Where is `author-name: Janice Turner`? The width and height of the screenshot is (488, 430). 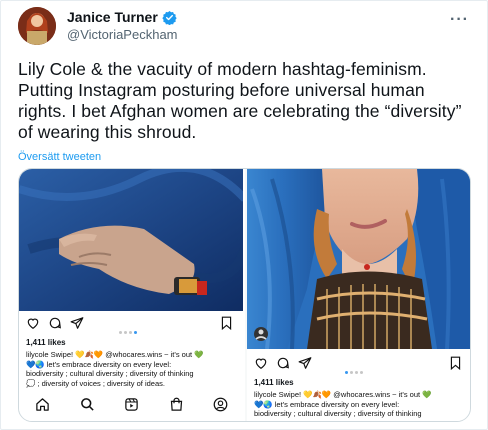
author-name: Janice Turner is located at coordinates (122, 17).